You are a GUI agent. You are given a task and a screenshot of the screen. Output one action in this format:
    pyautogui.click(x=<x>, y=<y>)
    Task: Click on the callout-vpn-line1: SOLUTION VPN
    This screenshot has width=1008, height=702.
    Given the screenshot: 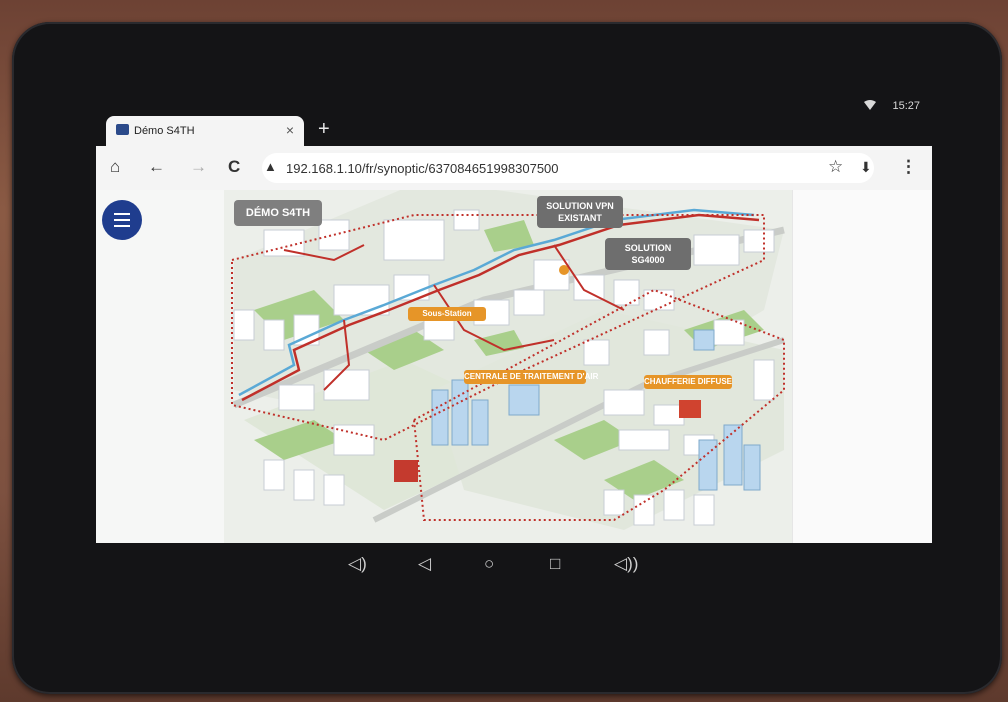 What is the action you would take?
    pyautogui.click(x=580, y=206)
    